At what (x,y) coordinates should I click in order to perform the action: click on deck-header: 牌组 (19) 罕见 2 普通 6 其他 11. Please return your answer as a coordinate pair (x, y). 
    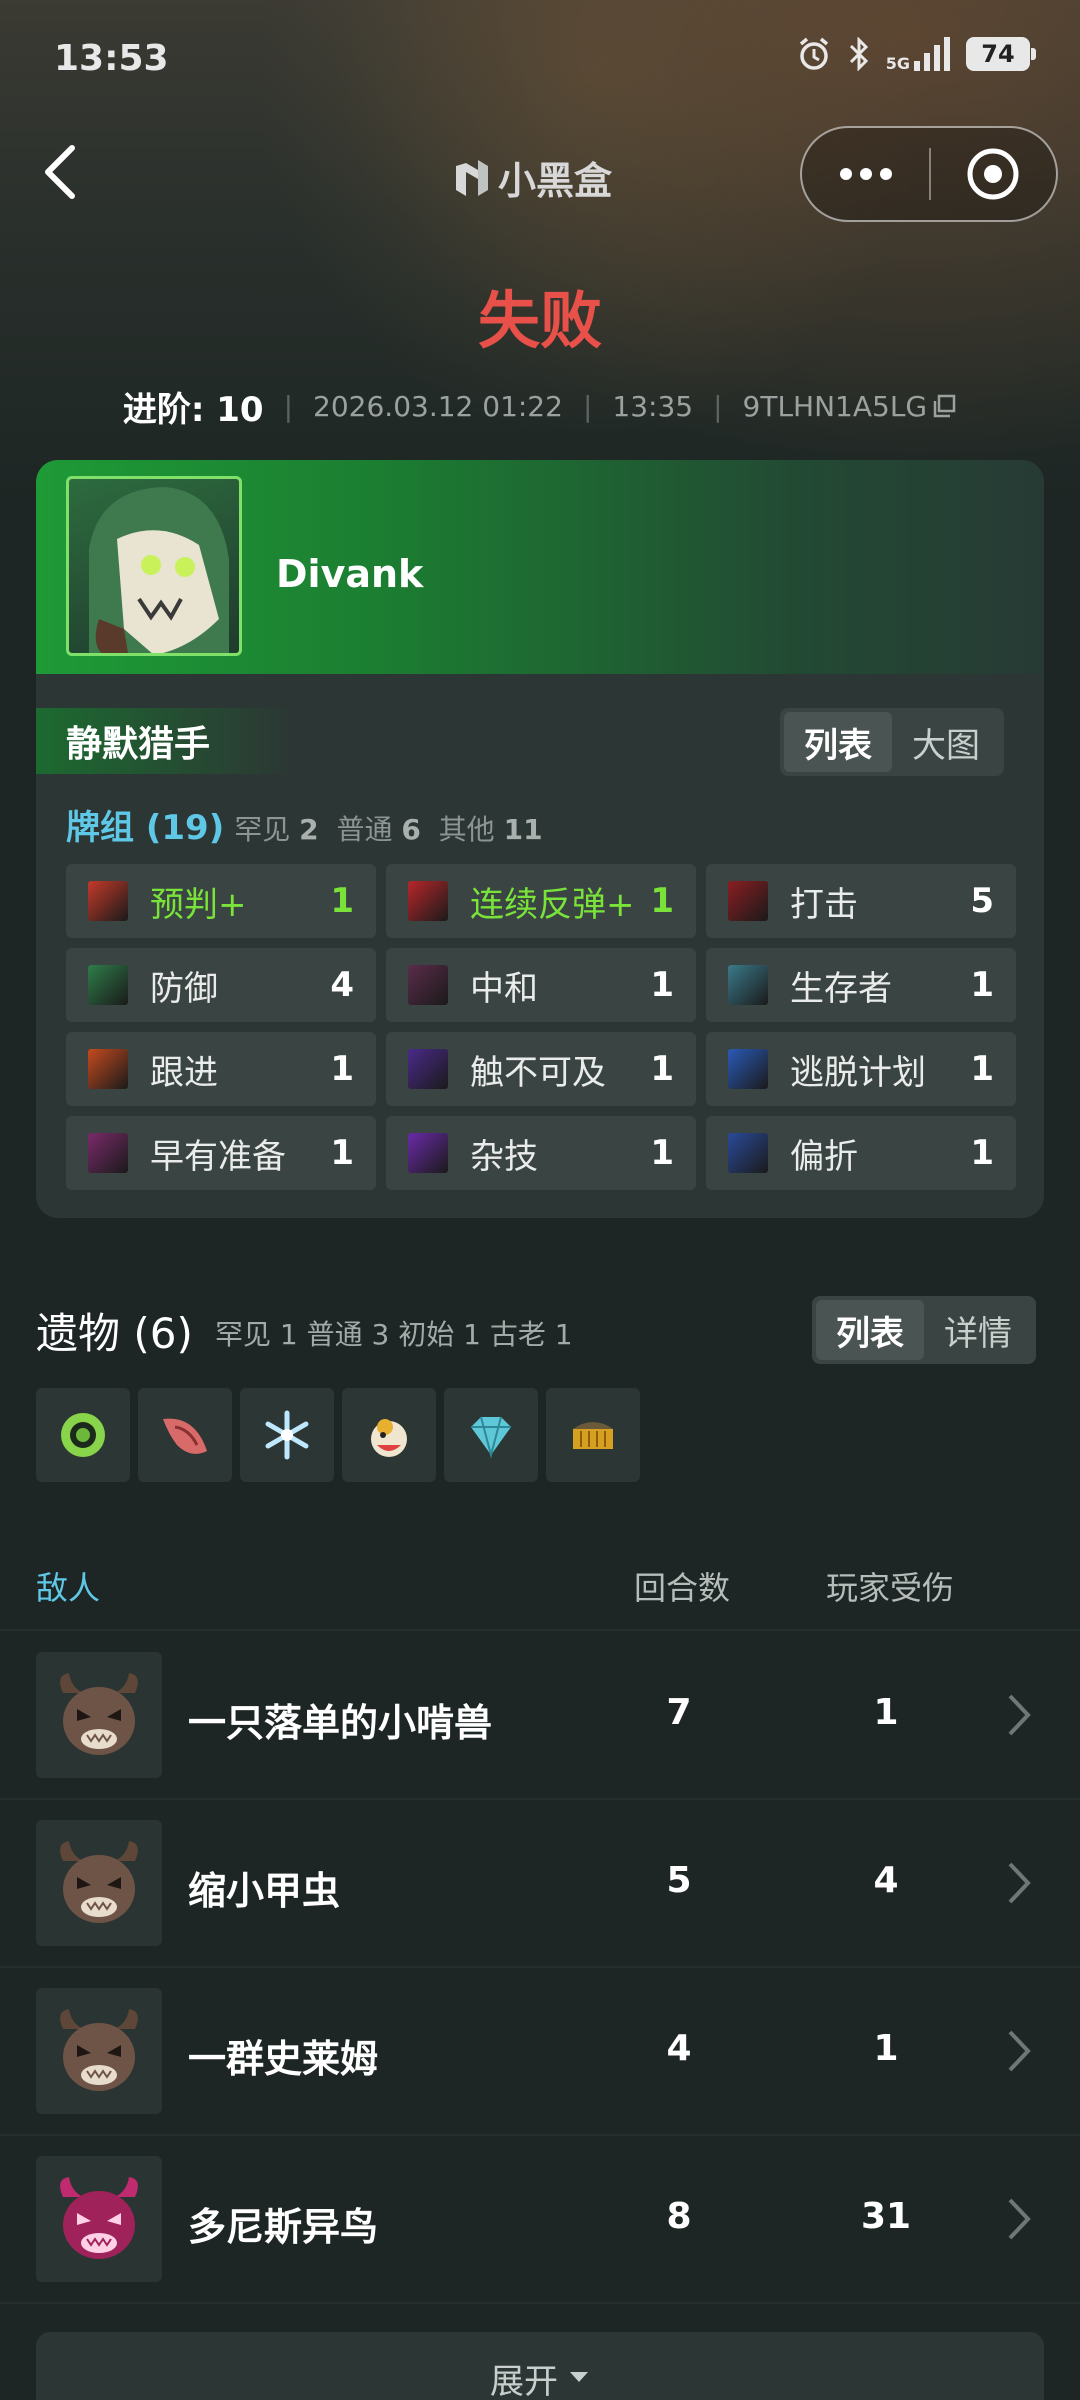
    Looking at the image, I should click on (304, 824).